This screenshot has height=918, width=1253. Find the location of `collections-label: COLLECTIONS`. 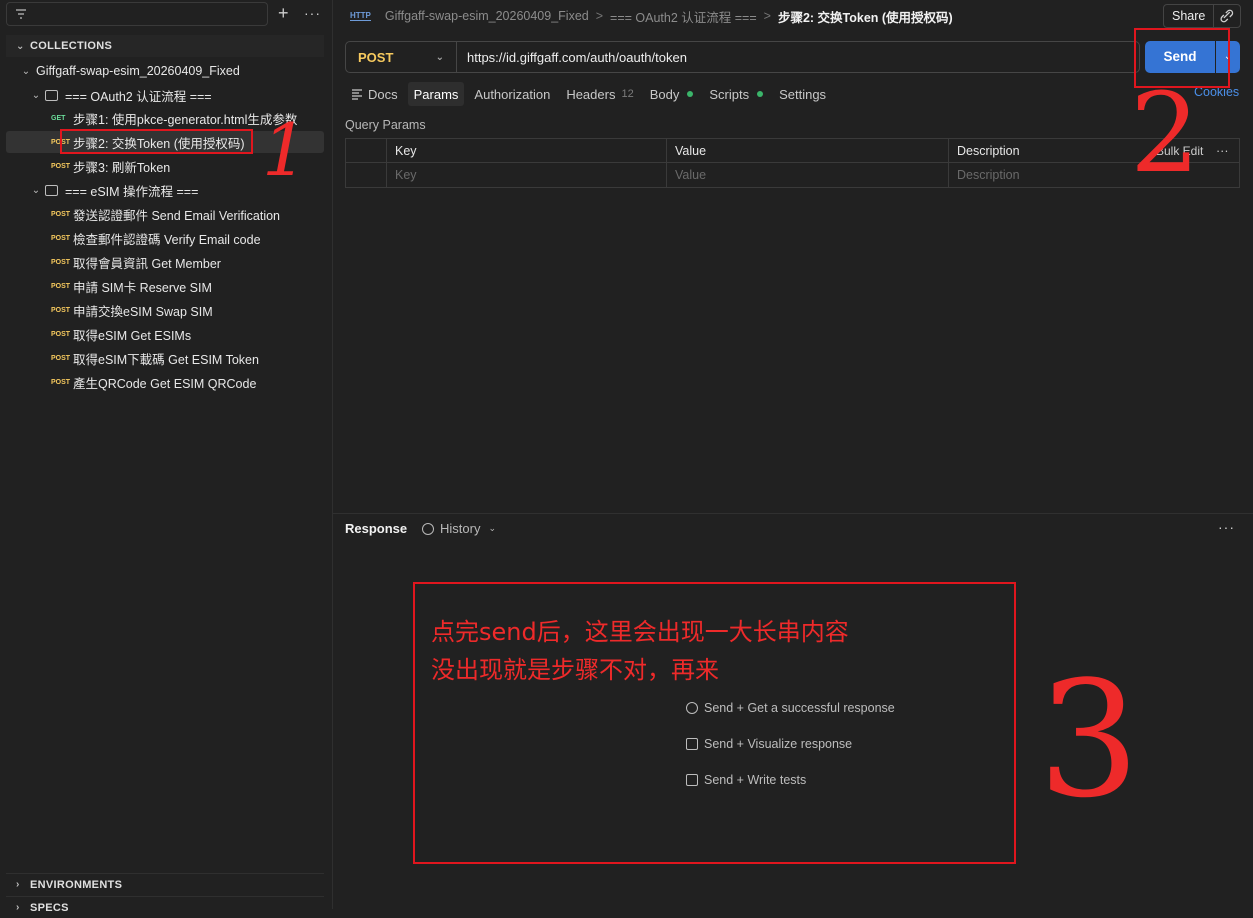

collections-label: COLLECTIONS is located at coordinates (71, 46).